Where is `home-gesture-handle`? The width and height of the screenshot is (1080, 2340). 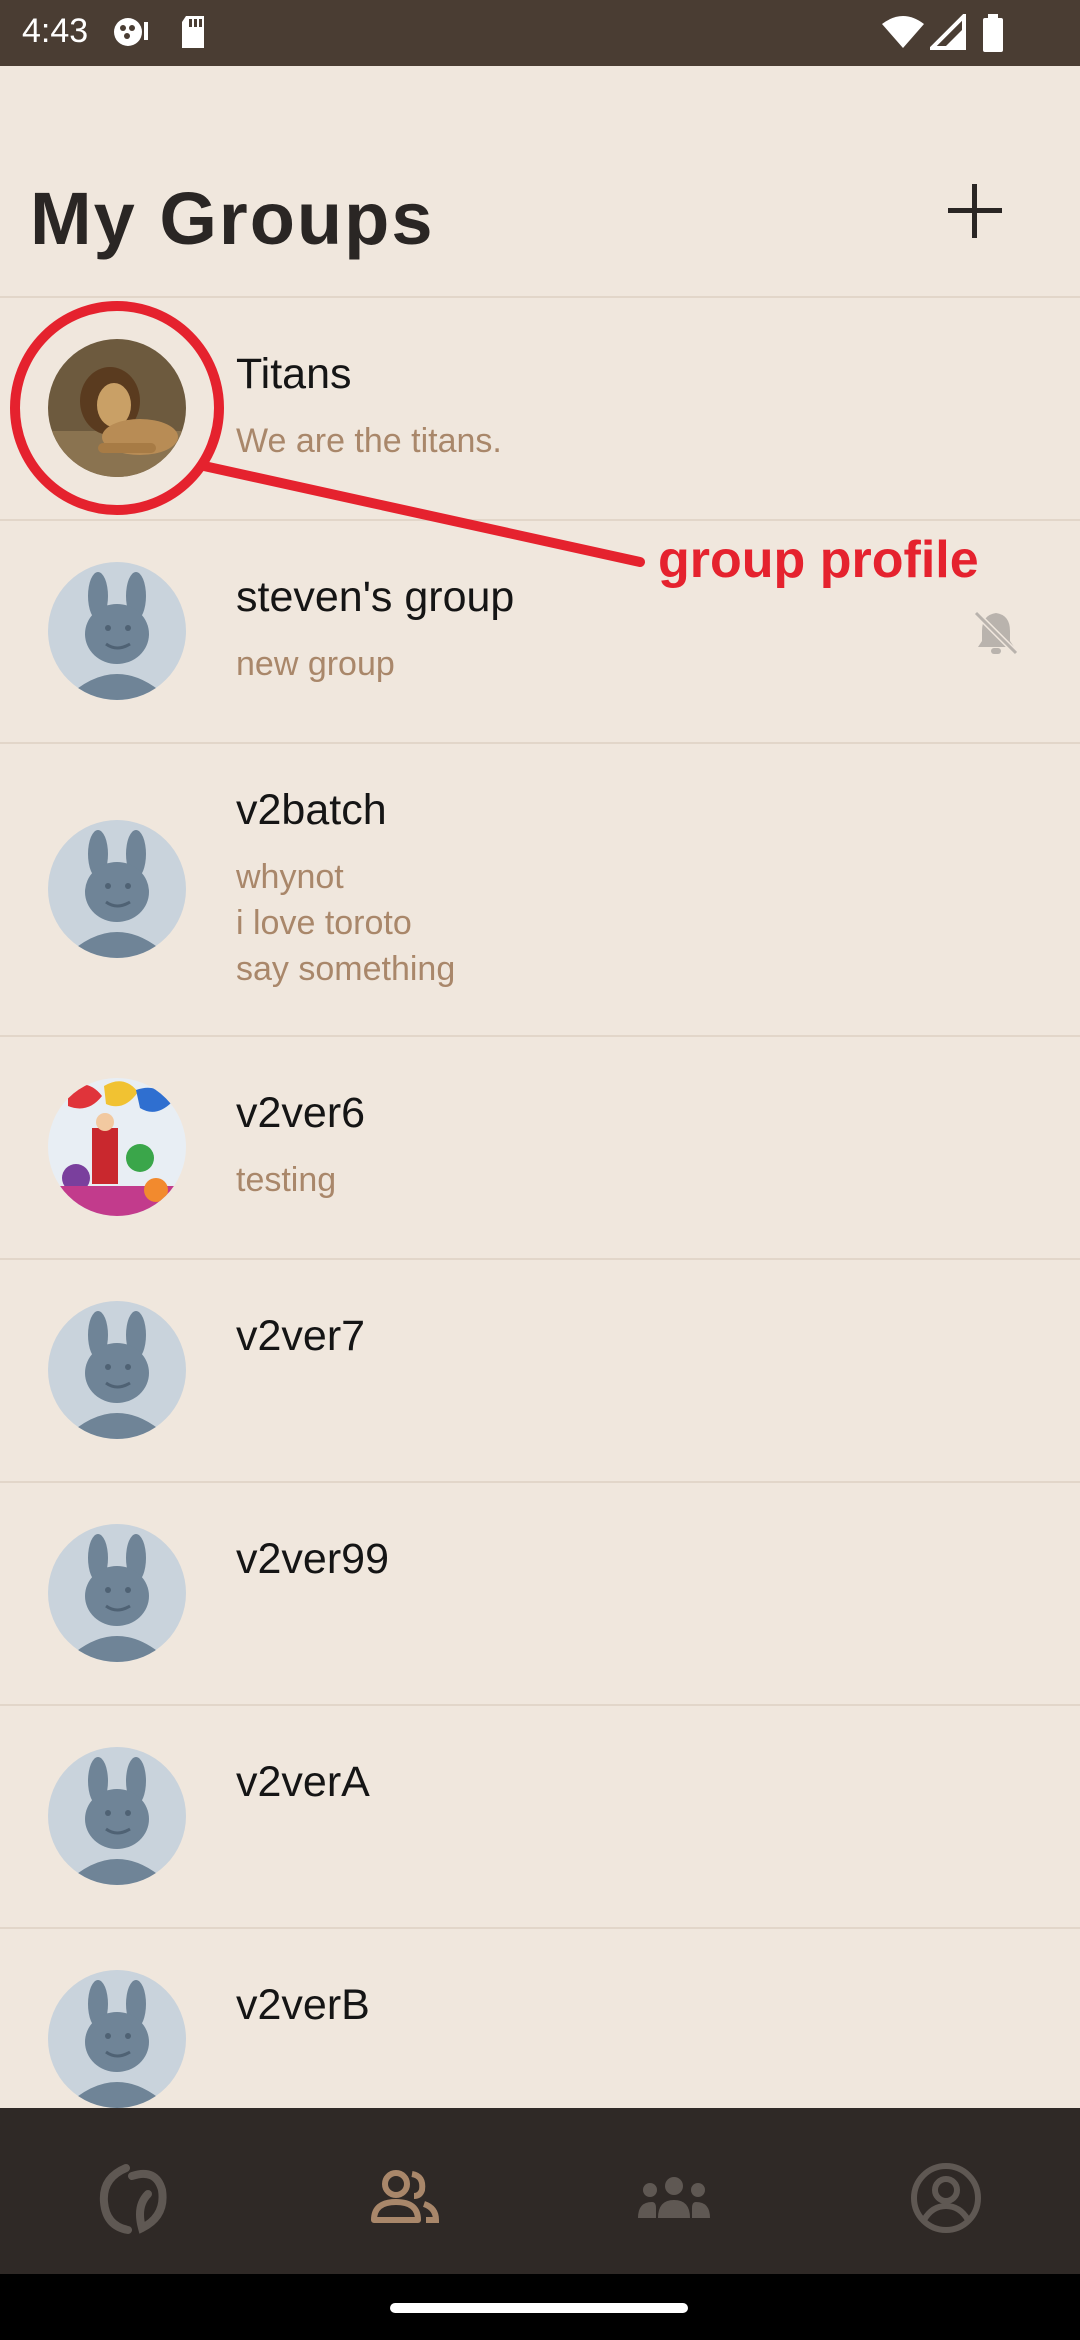 home-gesture-handle is located at coordinates (539, 2308).